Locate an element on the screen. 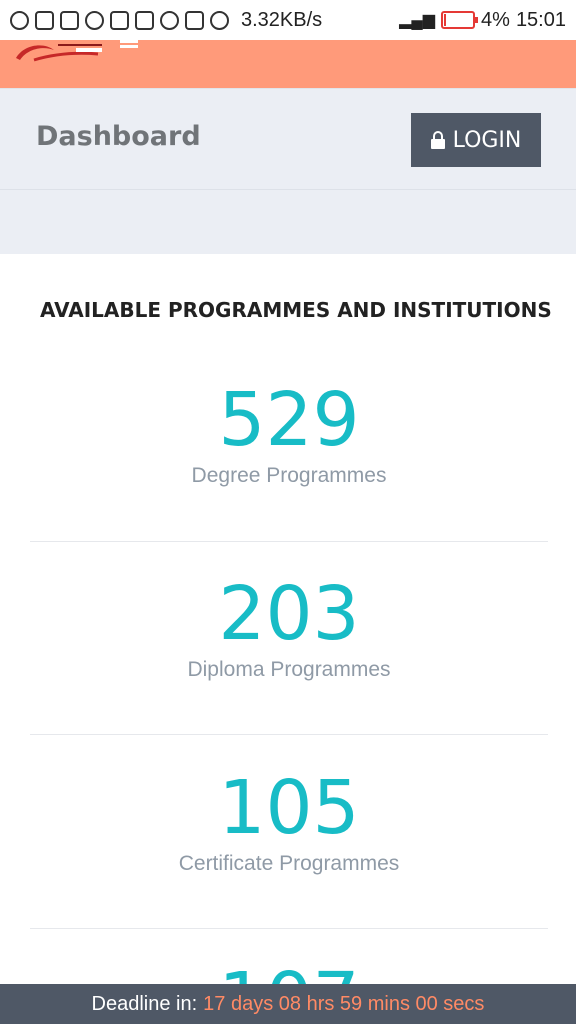 Image resolution: width=576 pixels, height=1024 pixels. stat-label: Certificate Programmes is located at coordinates (289, 863).